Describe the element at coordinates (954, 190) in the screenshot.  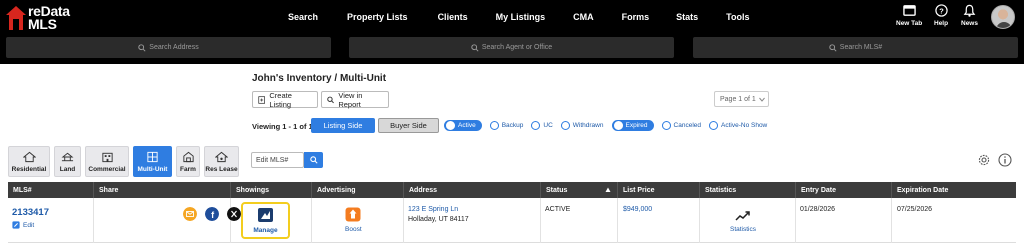
I see `col-expiration-date: Expiration Date` at that location.